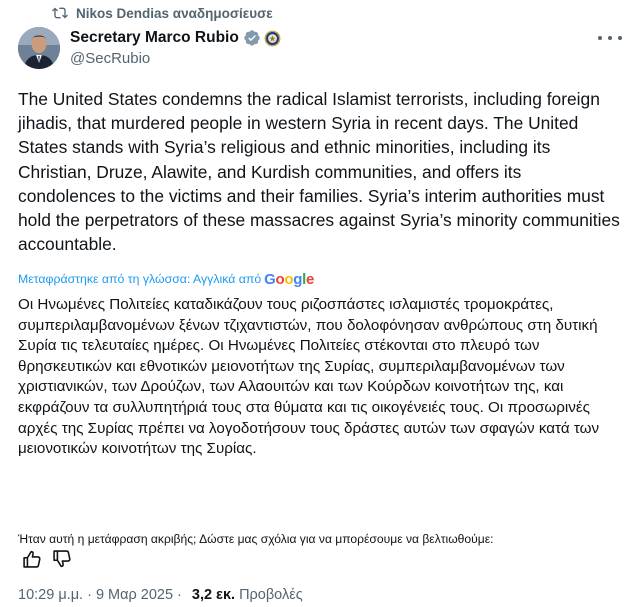 Image resolution: width=640 pixels, height=607 pixels. What do you see at coordinates (60, 13) in the screenshot?
I see `retweet-icon` at bounding box center [60, 13].